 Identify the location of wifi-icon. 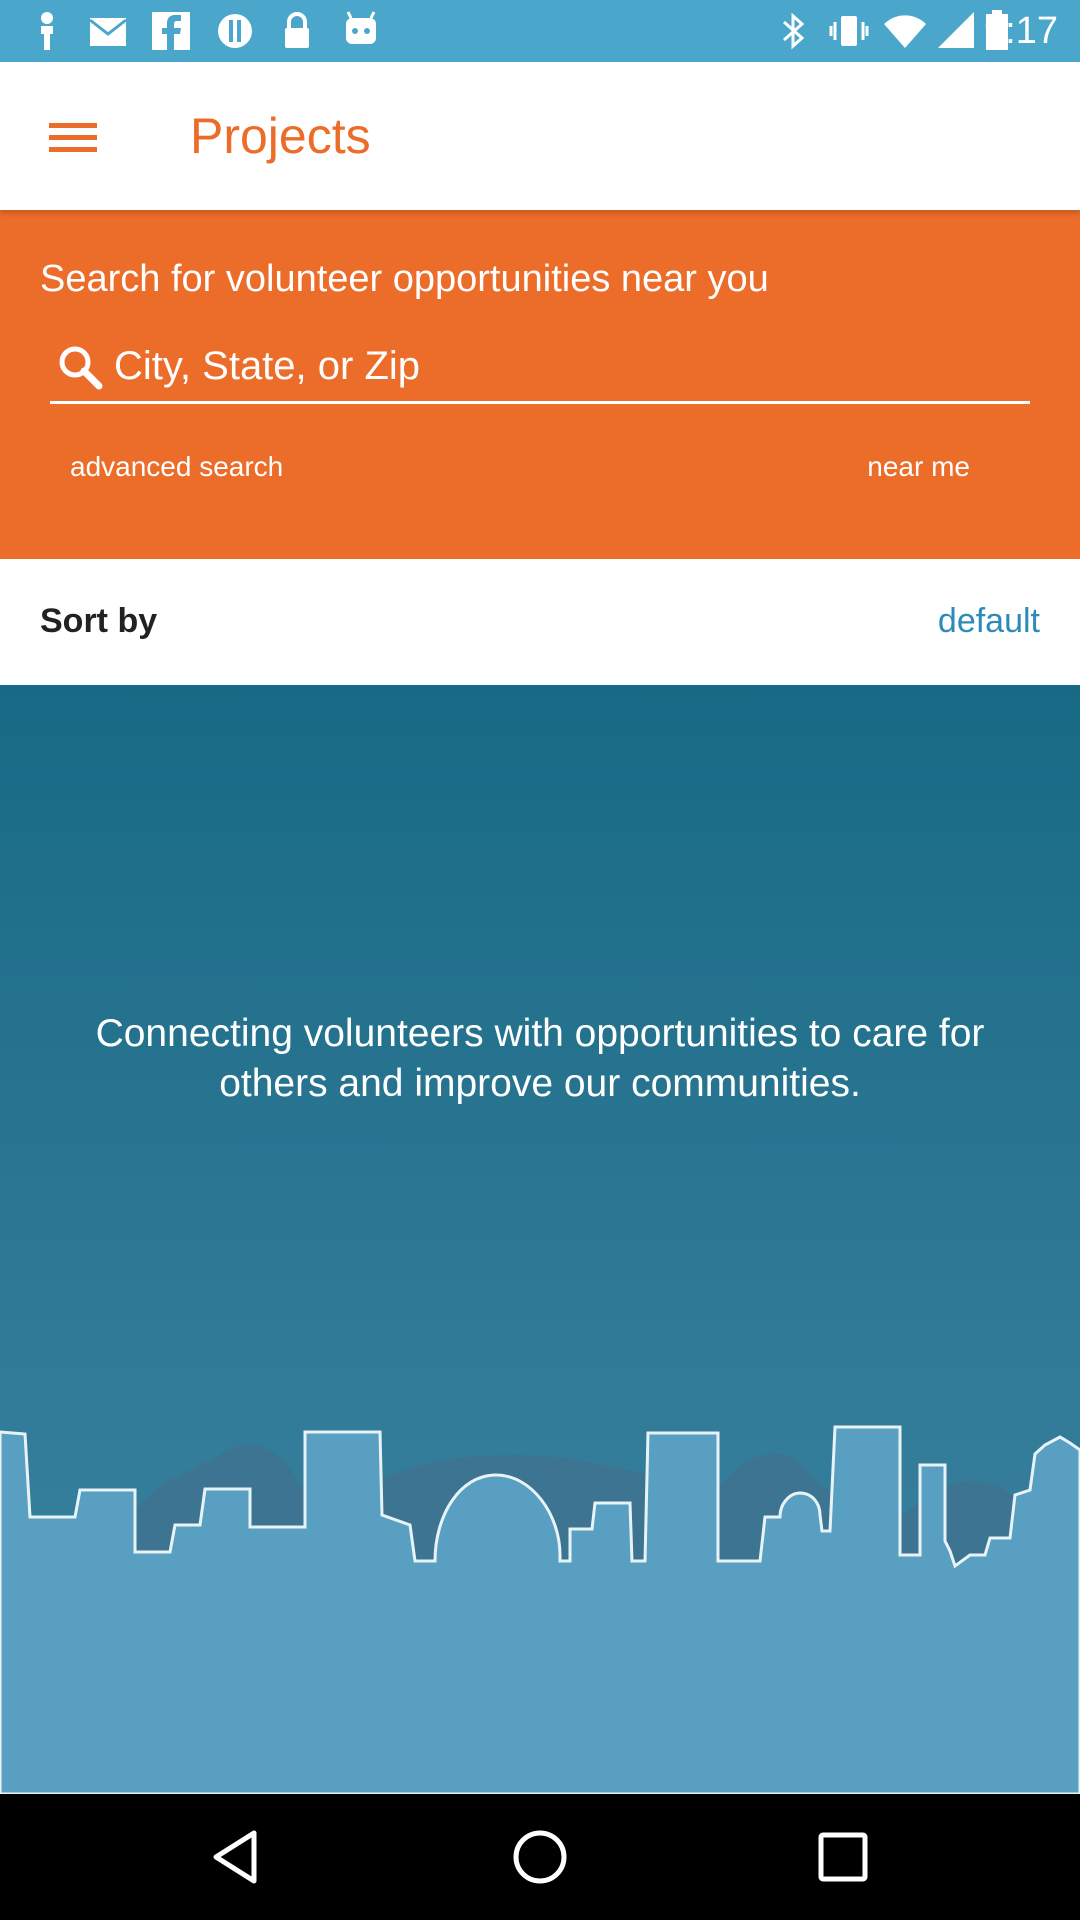
(905, 32).